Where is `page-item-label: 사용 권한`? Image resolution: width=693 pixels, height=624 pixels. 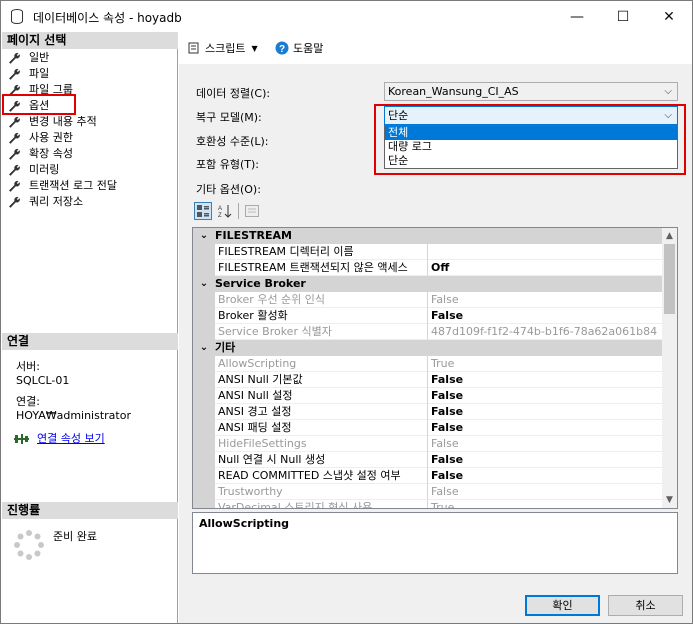 page-item-label: 사용 권한 is located at coordinates (51, 137).